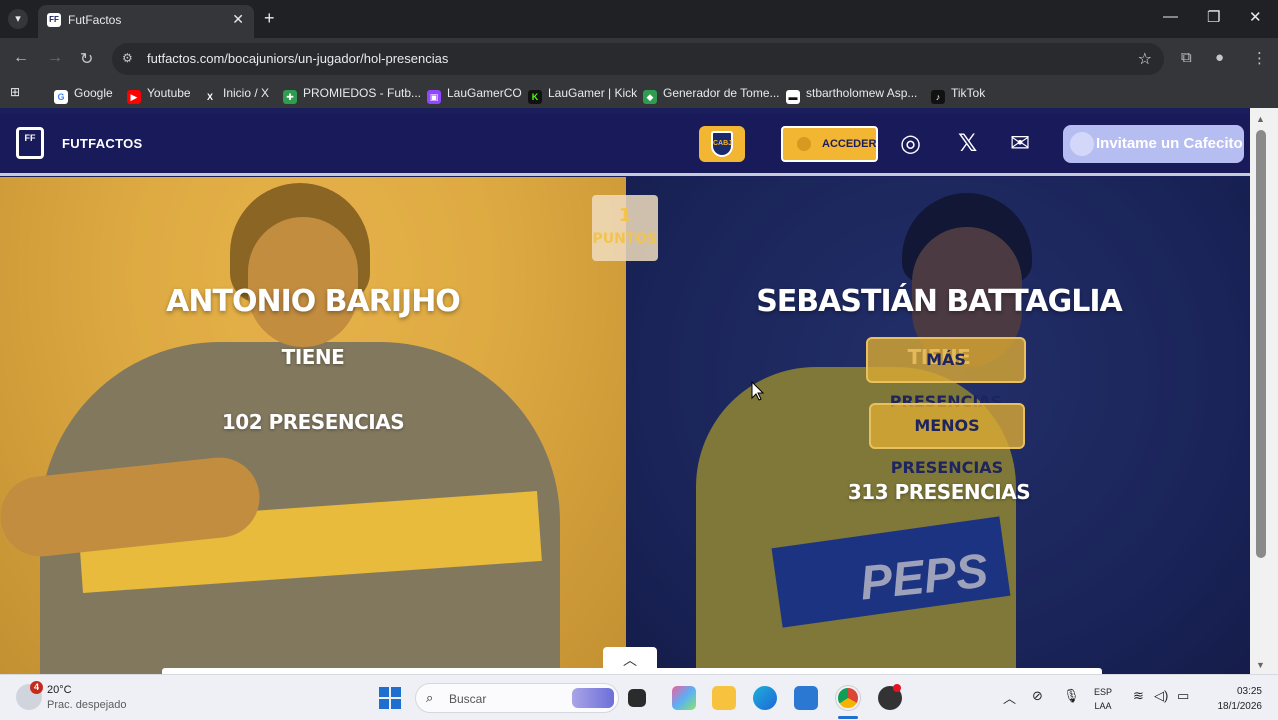 Image resolution: width=1278 pixels, height=720 pixels. What do you see at coordinates (83, 95) in the screenshot?
I see `bookmark-google: G Google` at bounding box center [83, 95].